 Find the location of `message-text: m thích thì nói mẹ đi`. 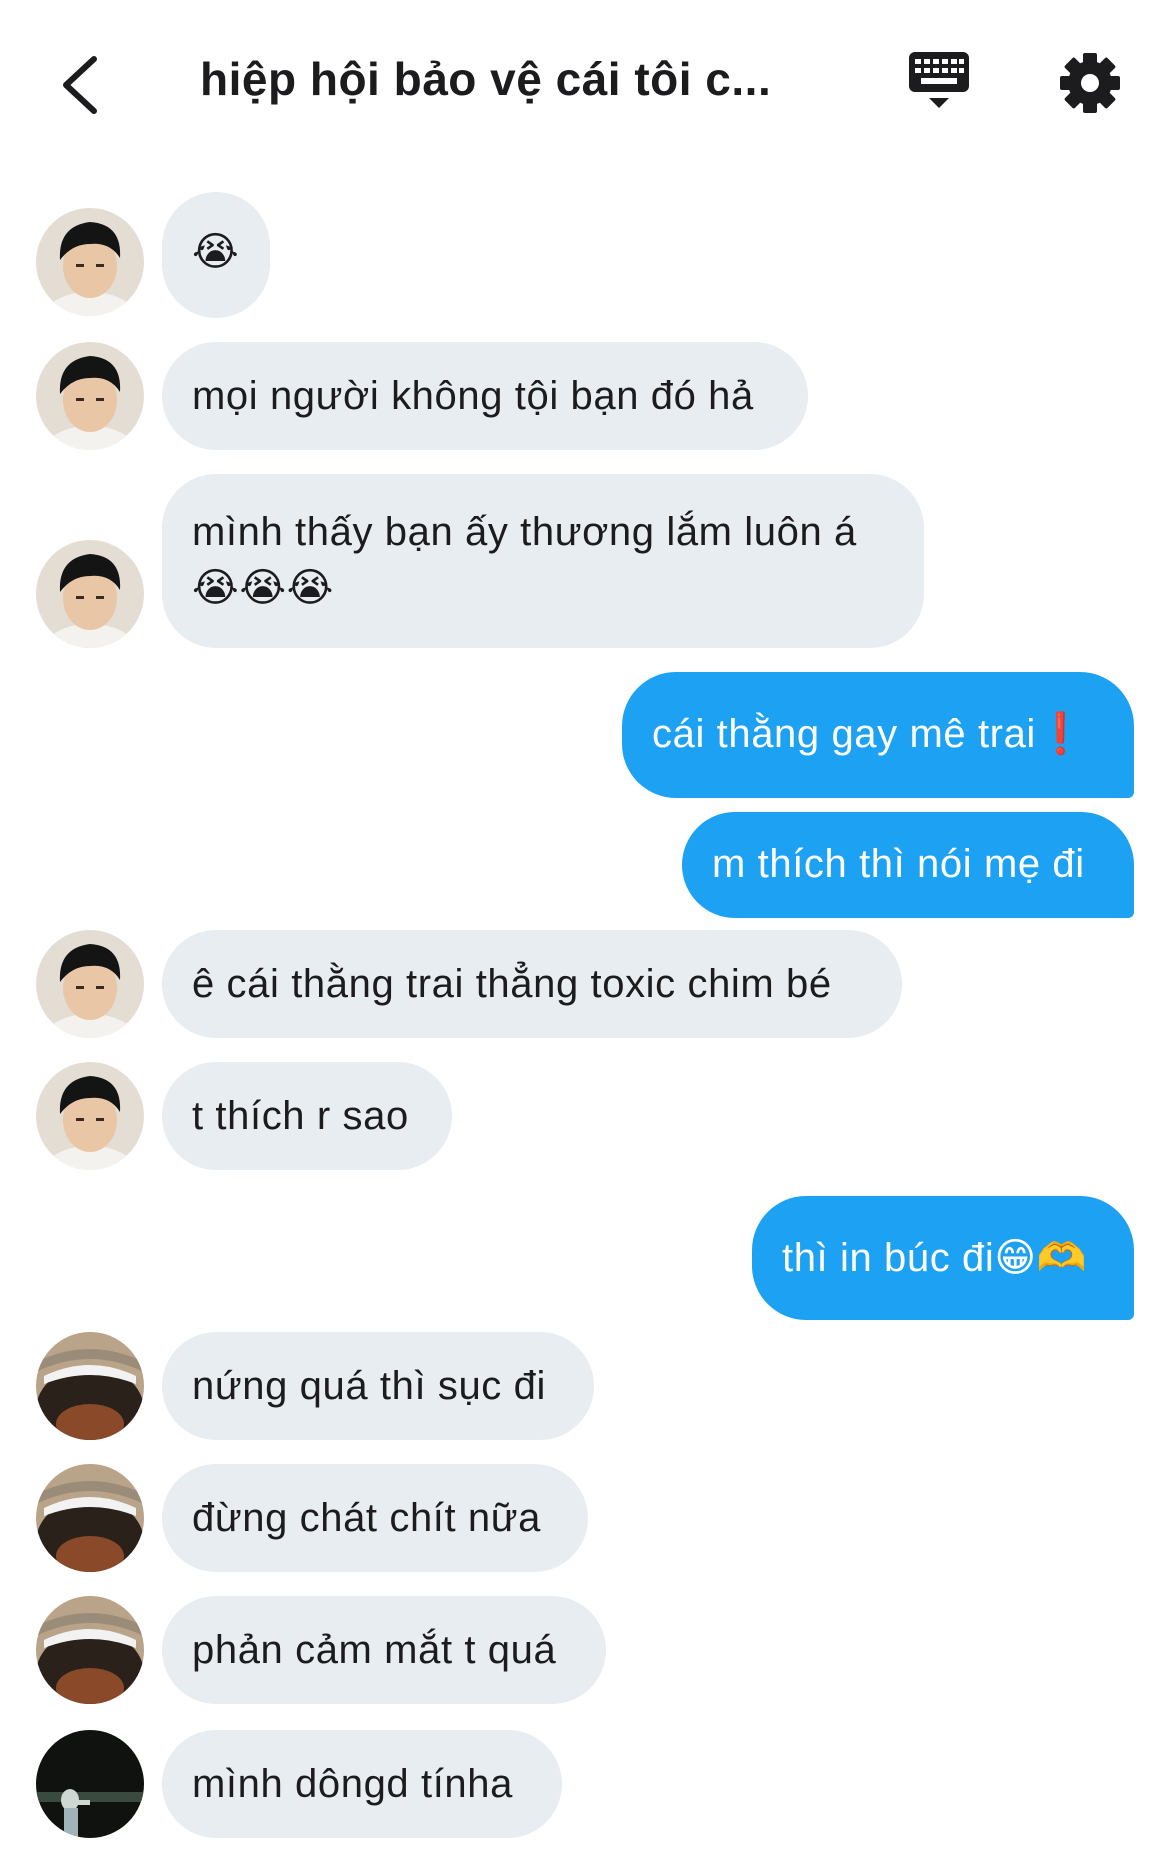

message-text: m thích thì nói mẹ đi is located at coordinates (898, 864).